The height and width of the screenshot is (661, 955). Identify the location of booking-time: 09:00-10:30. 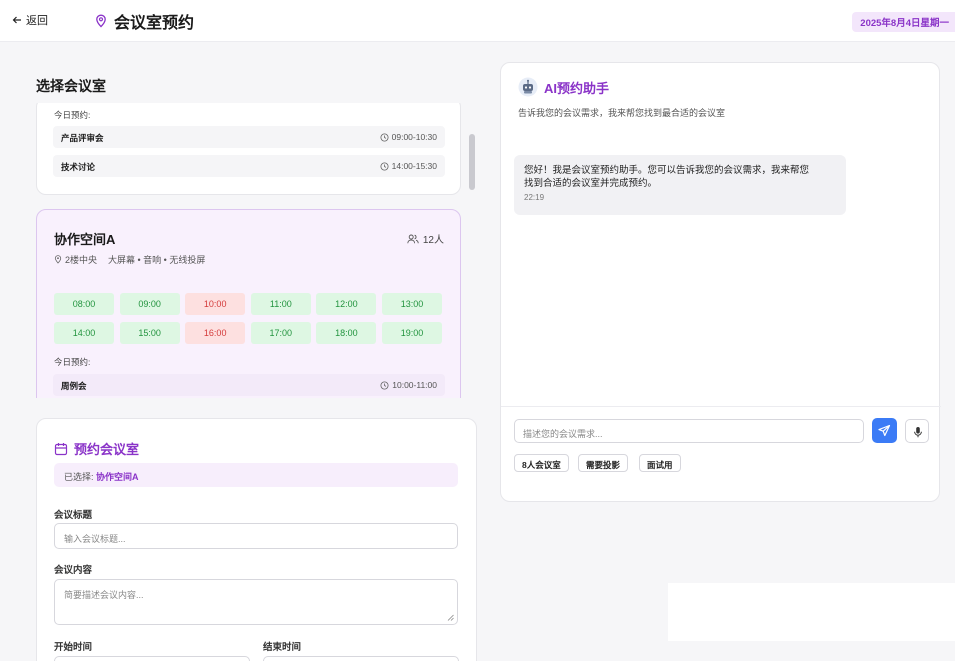
(408, 137).